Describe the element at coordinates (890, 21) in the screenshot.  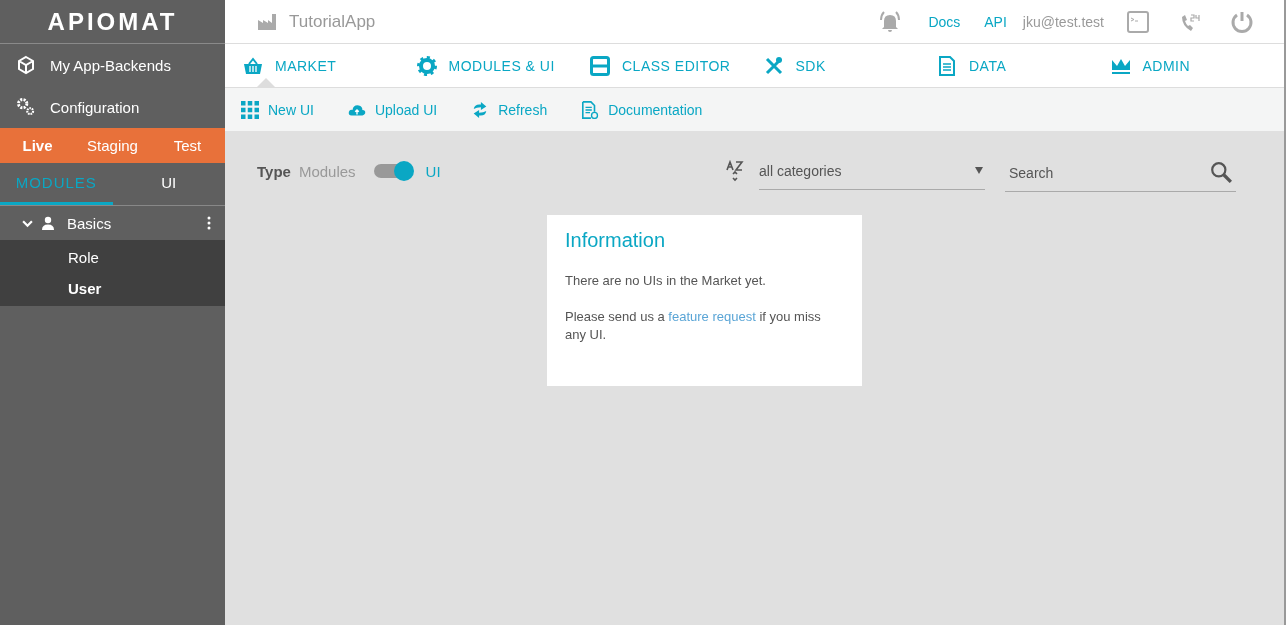
I see `bell-icon` at that location.